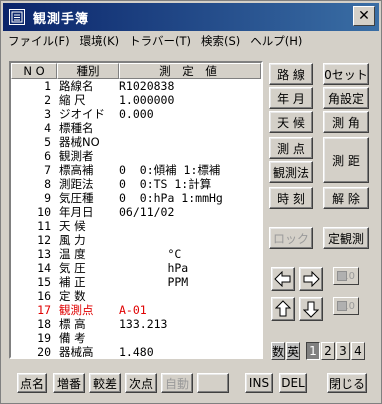 This screenshot has width=382, height=404. What do you see at coordinates (76, 86) in the screenshot?
I see `row-kind: 路線名` at bounding box center [76, 86].